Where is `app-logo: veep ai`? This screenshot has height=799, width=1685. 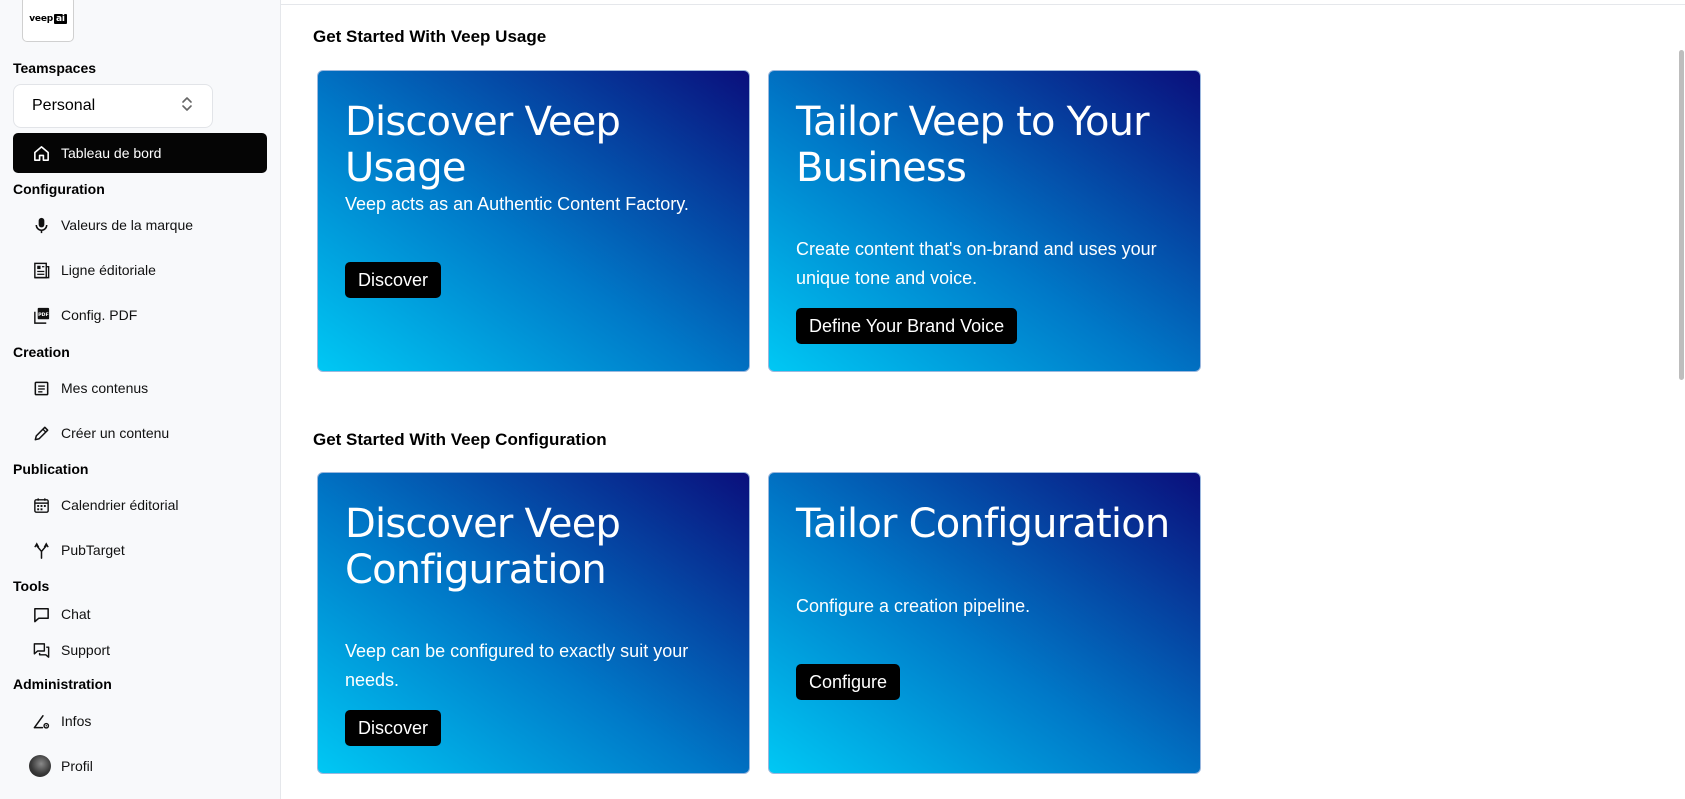
app-logo: veep ai is located at coordinates (48, 21).